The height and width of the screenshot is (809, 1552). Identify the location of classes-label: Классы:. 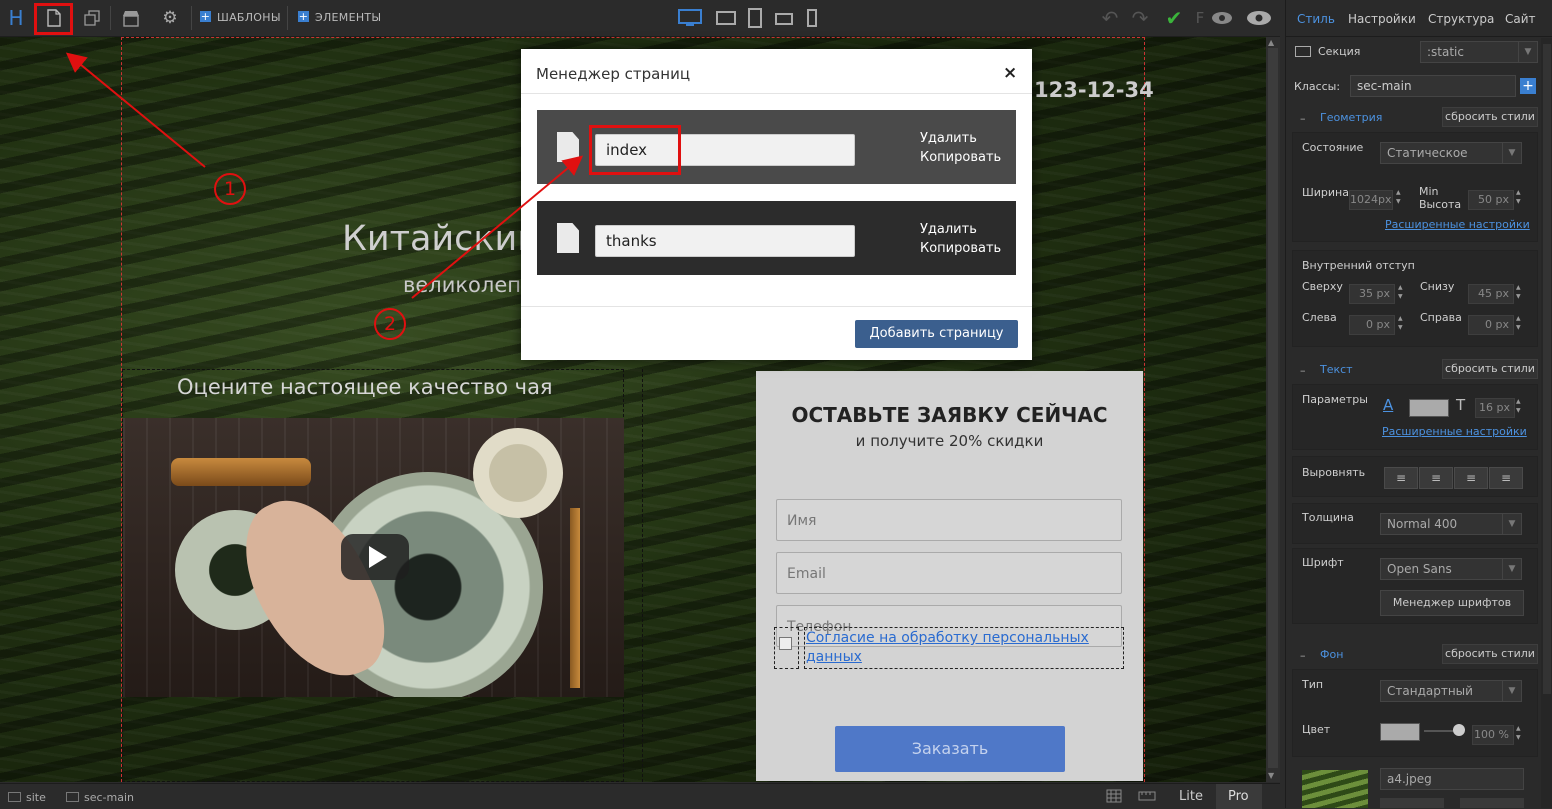
(1317, 86).